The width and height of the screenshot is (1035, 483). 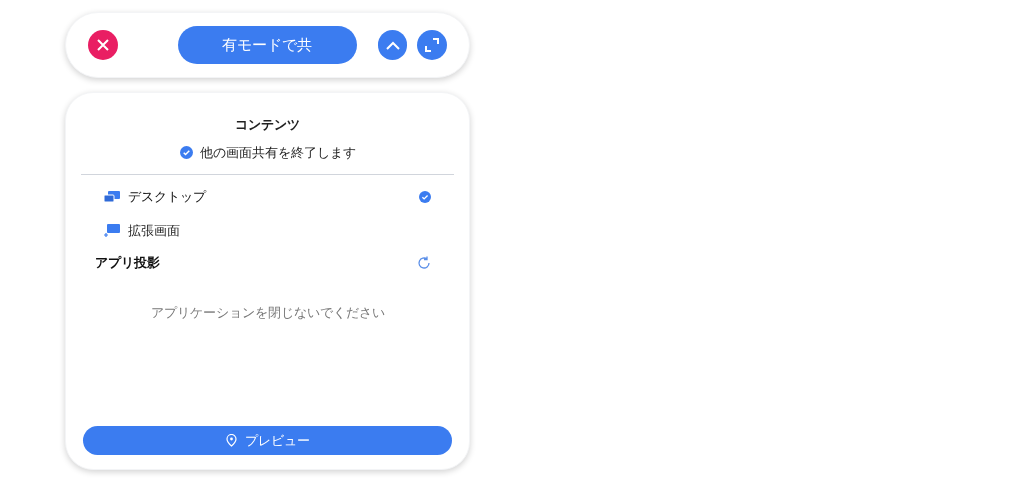 What do you see at coordinates (267, 45) in the screenshot?
I see `share-mode-button: 有モードで共` at bounding box center [267, 45].